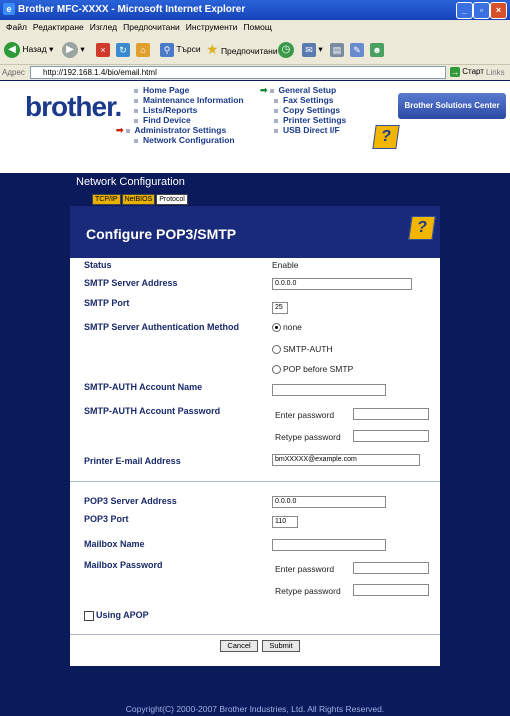 The width and height of the screenshot is (510, 716). Describe the element at coordinates (305, 569) in the screenshot. I see `mailbox-enter-password-label: Enter password` at that location.